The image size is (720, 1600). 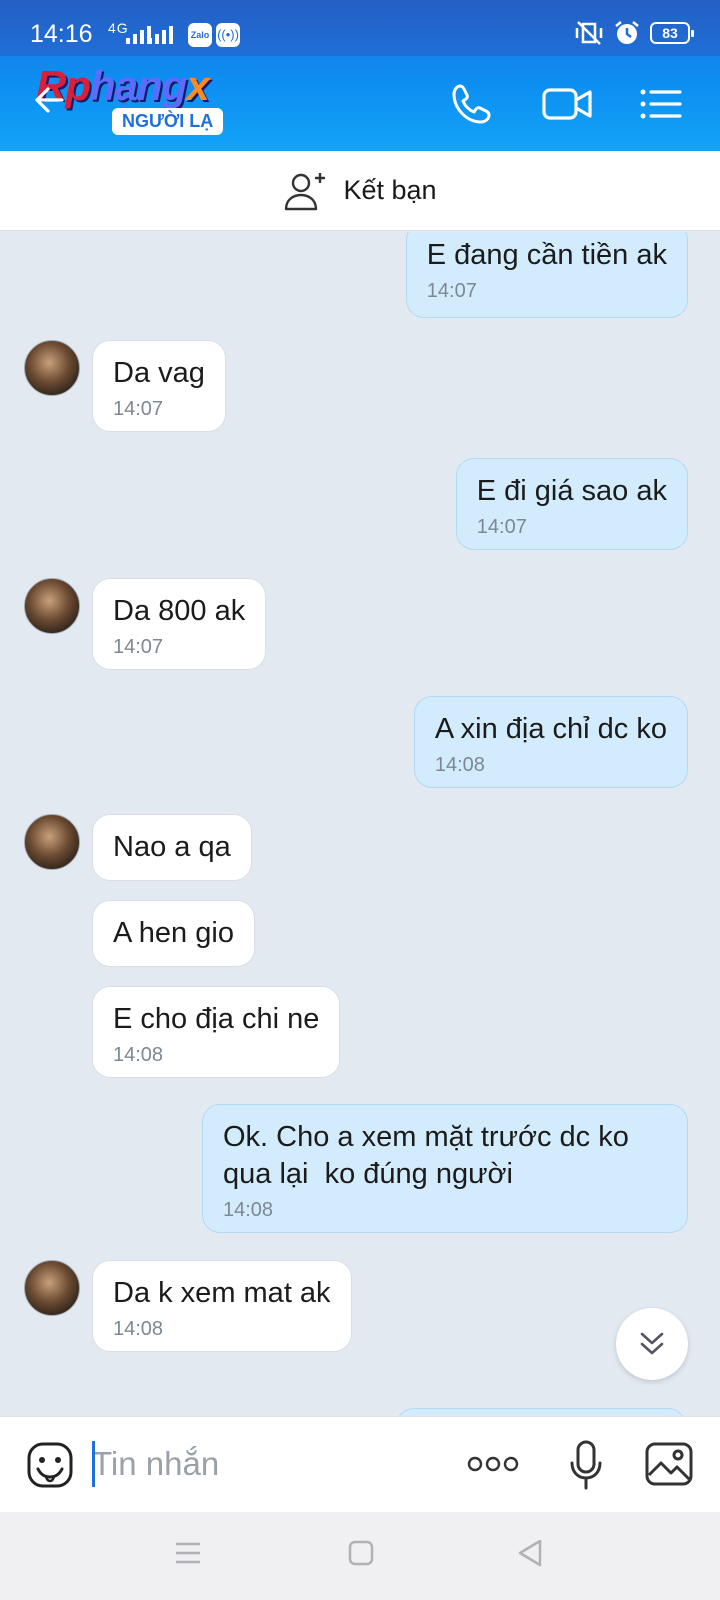 What do you see at coordinates (160, 34) in the screenshot?
I see `signal-2-icon` at bounding box center [160, 34].